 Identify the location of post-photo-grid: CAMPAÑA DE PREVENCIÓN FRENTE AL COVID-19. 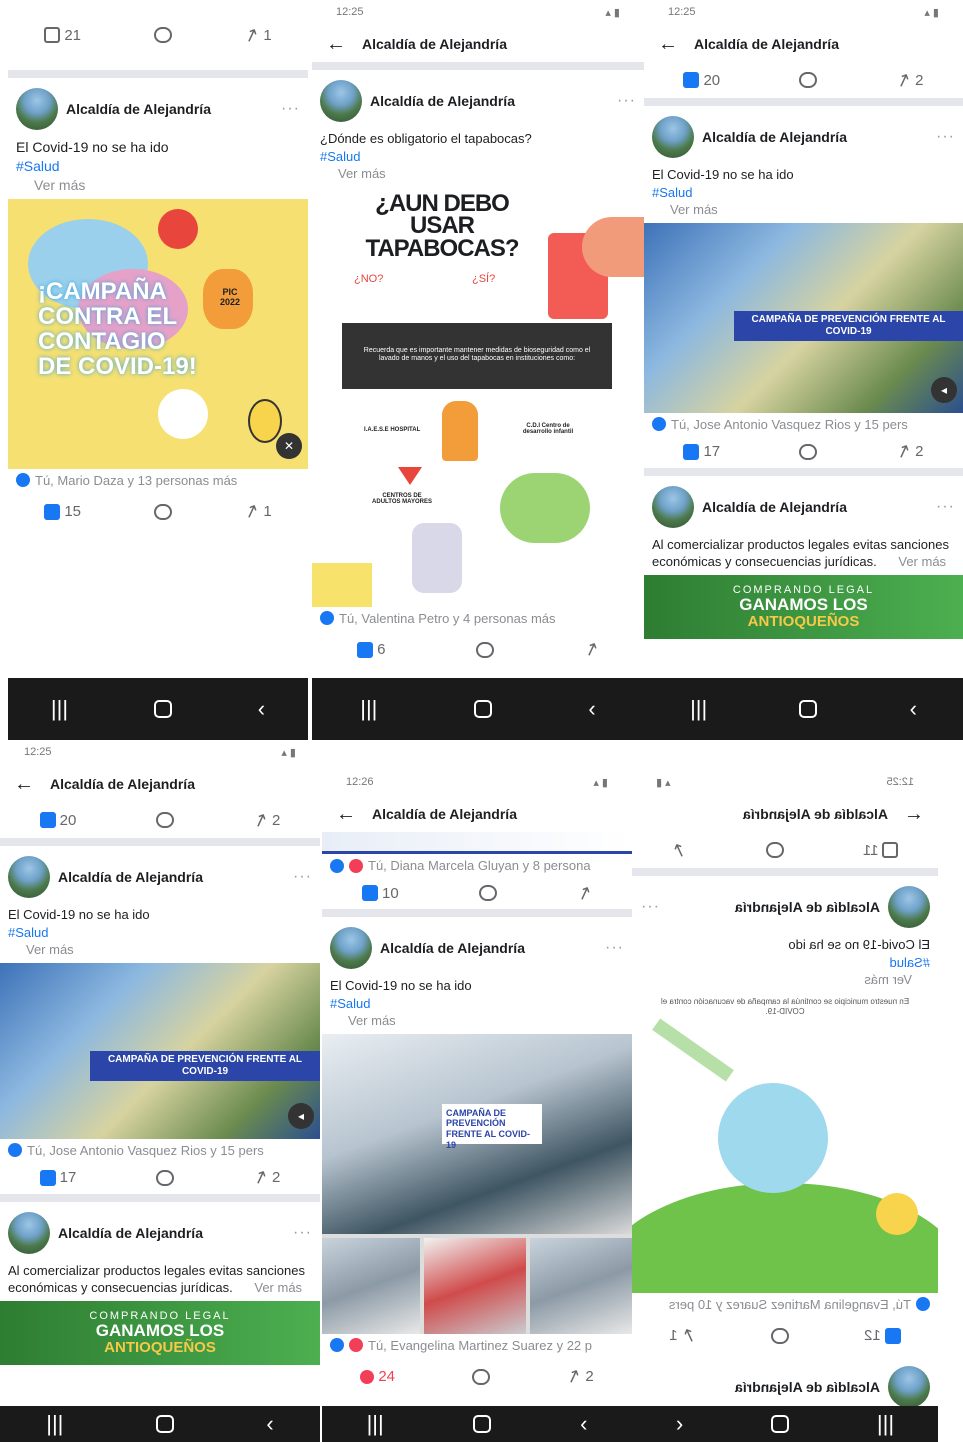
(477, 1183).